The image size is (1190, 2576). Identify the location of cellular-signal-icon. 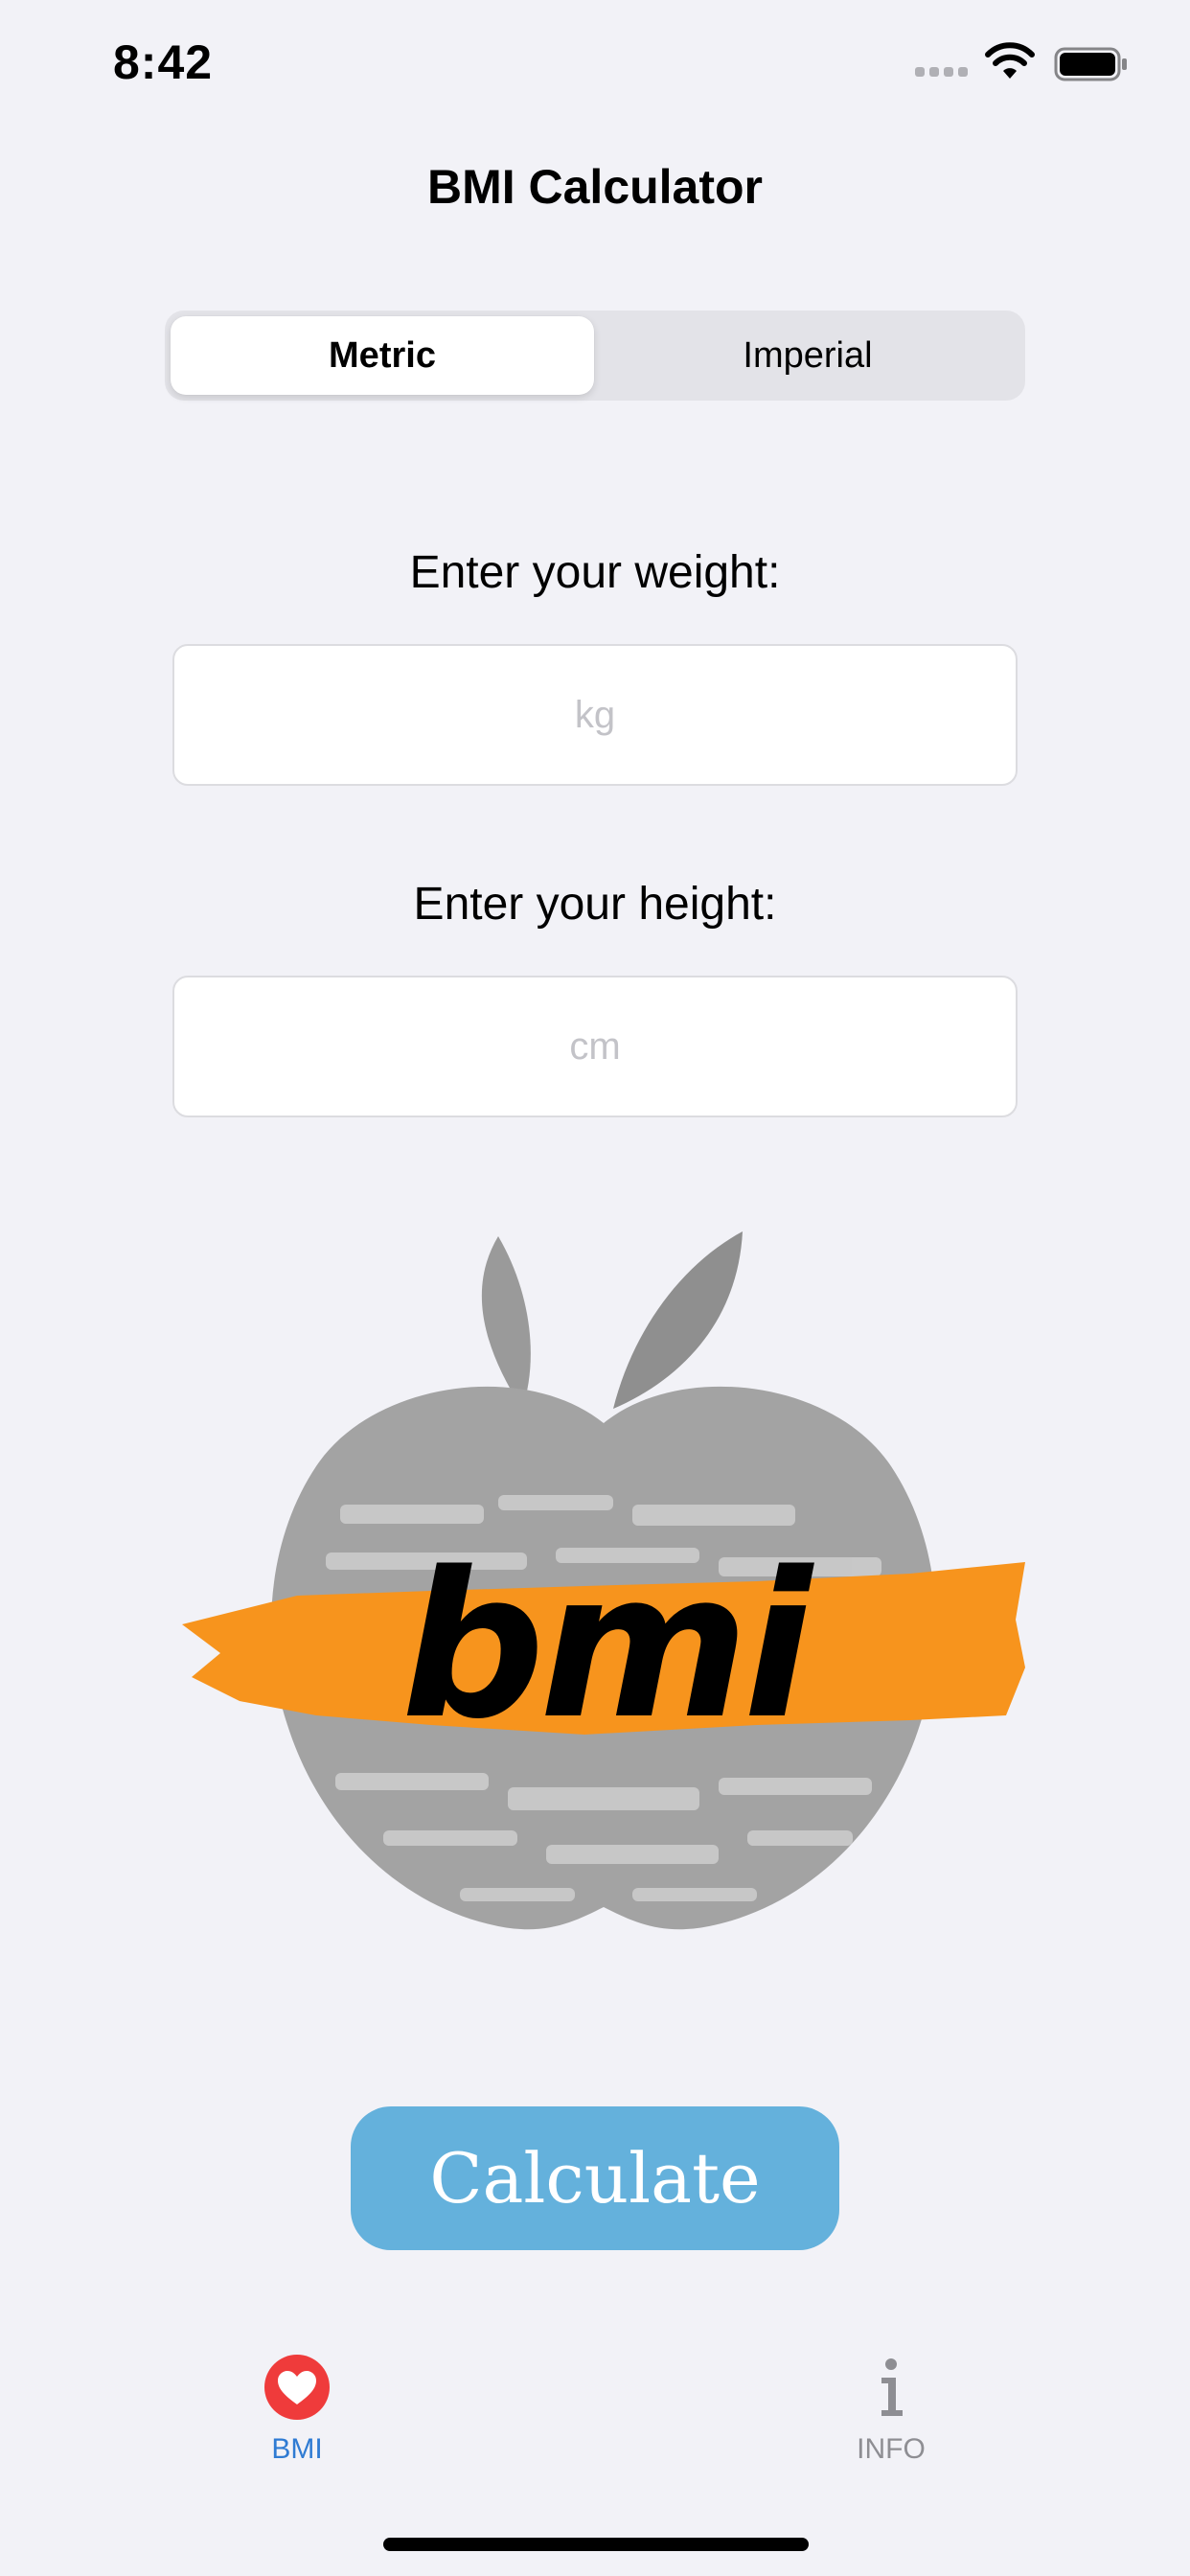
(942, 72).